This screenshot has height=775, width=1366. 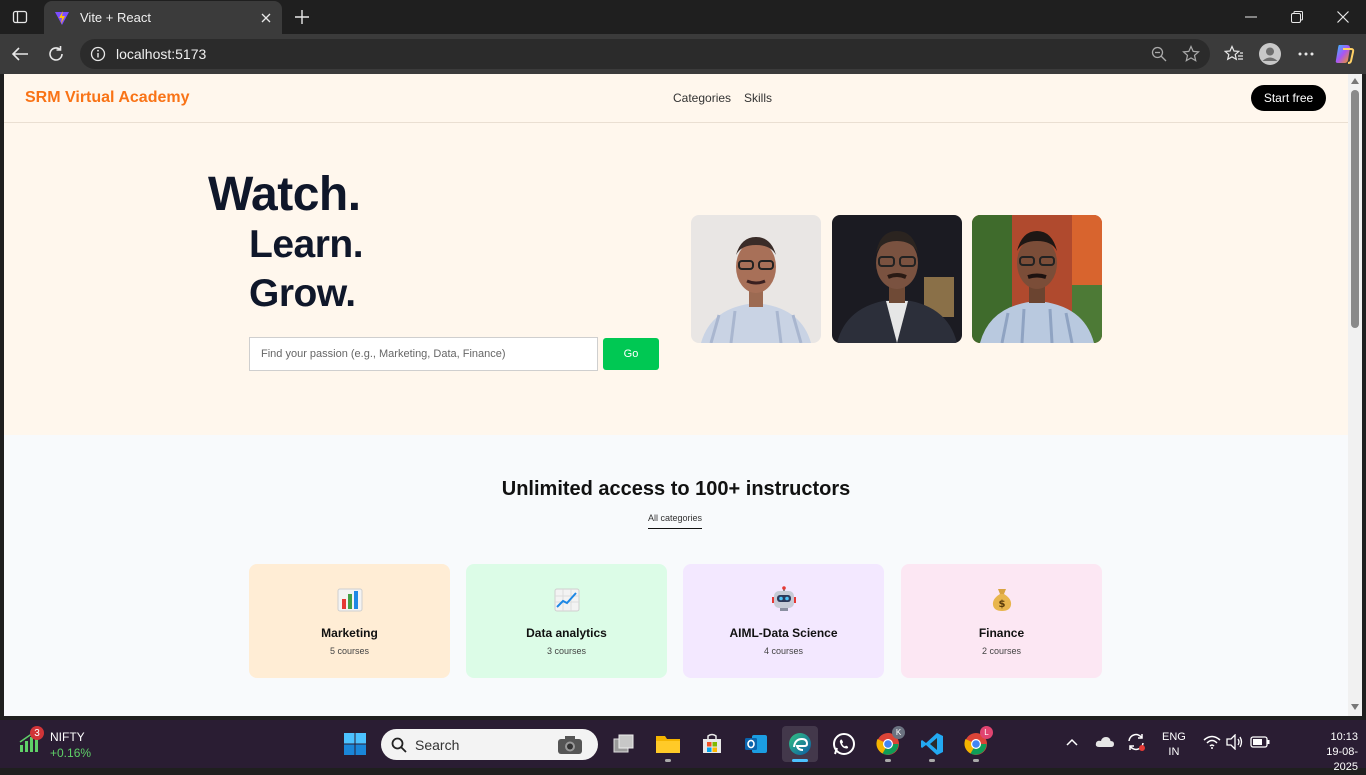 What do you see at coordinates (1344, 737) in the screenshot?
I see `clock-time: 10:13` at bounding box center [1344, 737].